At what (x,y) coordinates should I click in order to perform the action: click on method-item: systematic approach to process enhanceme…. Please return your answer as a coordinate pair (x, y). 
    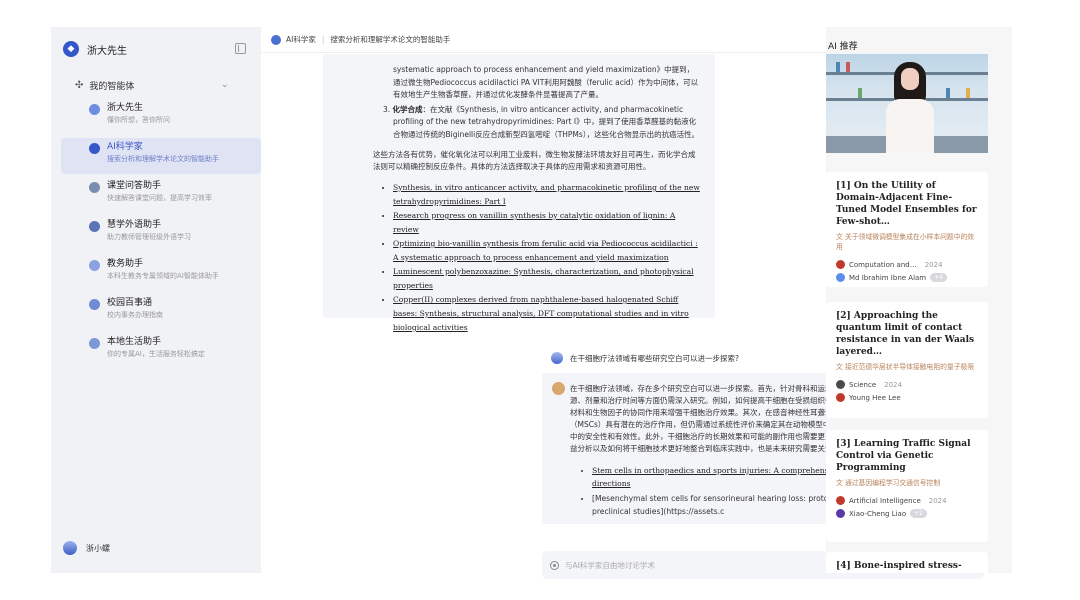
    Looking at the image, I should click on (546, 82).